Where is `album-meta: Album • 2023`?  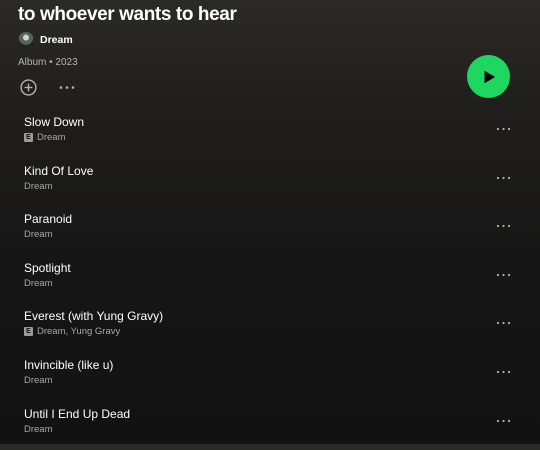
album-meta: Album • 2023 is located at coordinates (48, 62).